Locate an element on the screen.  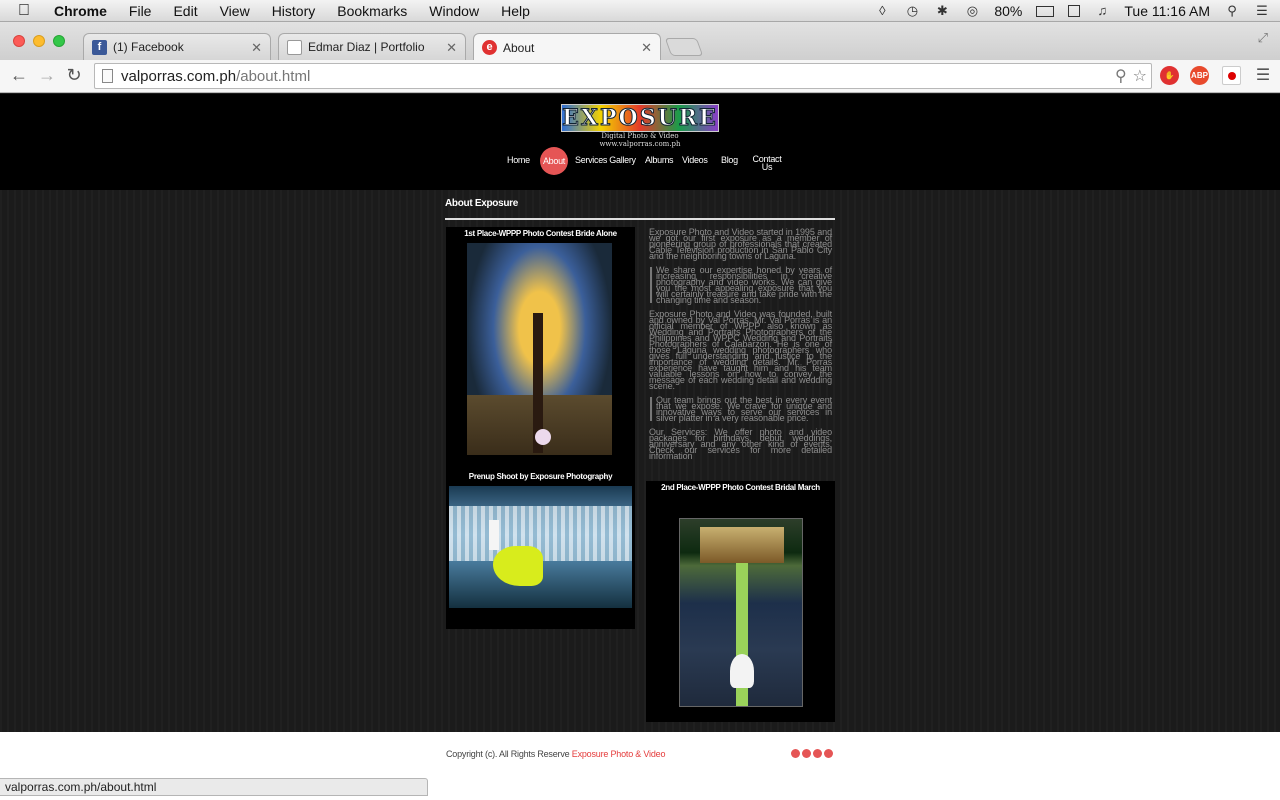
photo-dress is located at coordinates (518, 566).